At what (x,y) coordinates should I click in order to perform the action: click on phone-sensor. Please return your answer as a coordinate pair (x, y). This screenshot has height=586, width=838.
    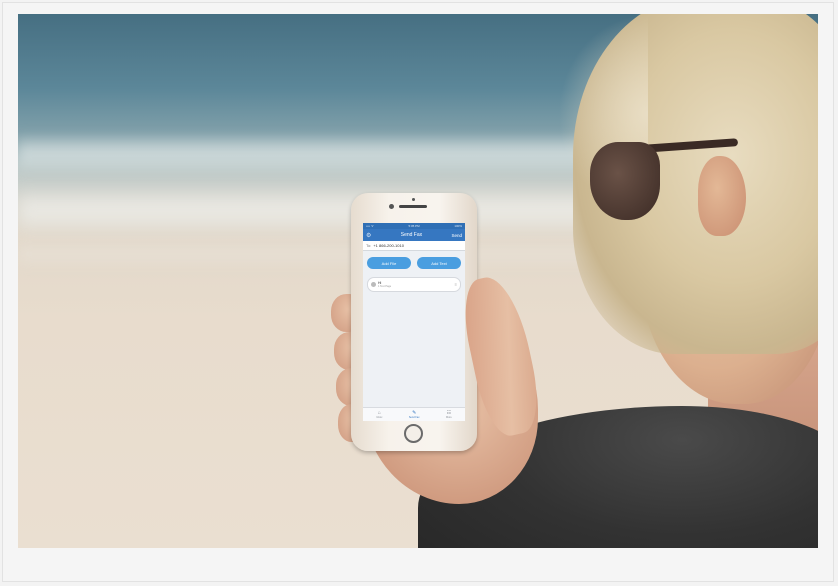
    Looking at the image, I should click on (413, 199).